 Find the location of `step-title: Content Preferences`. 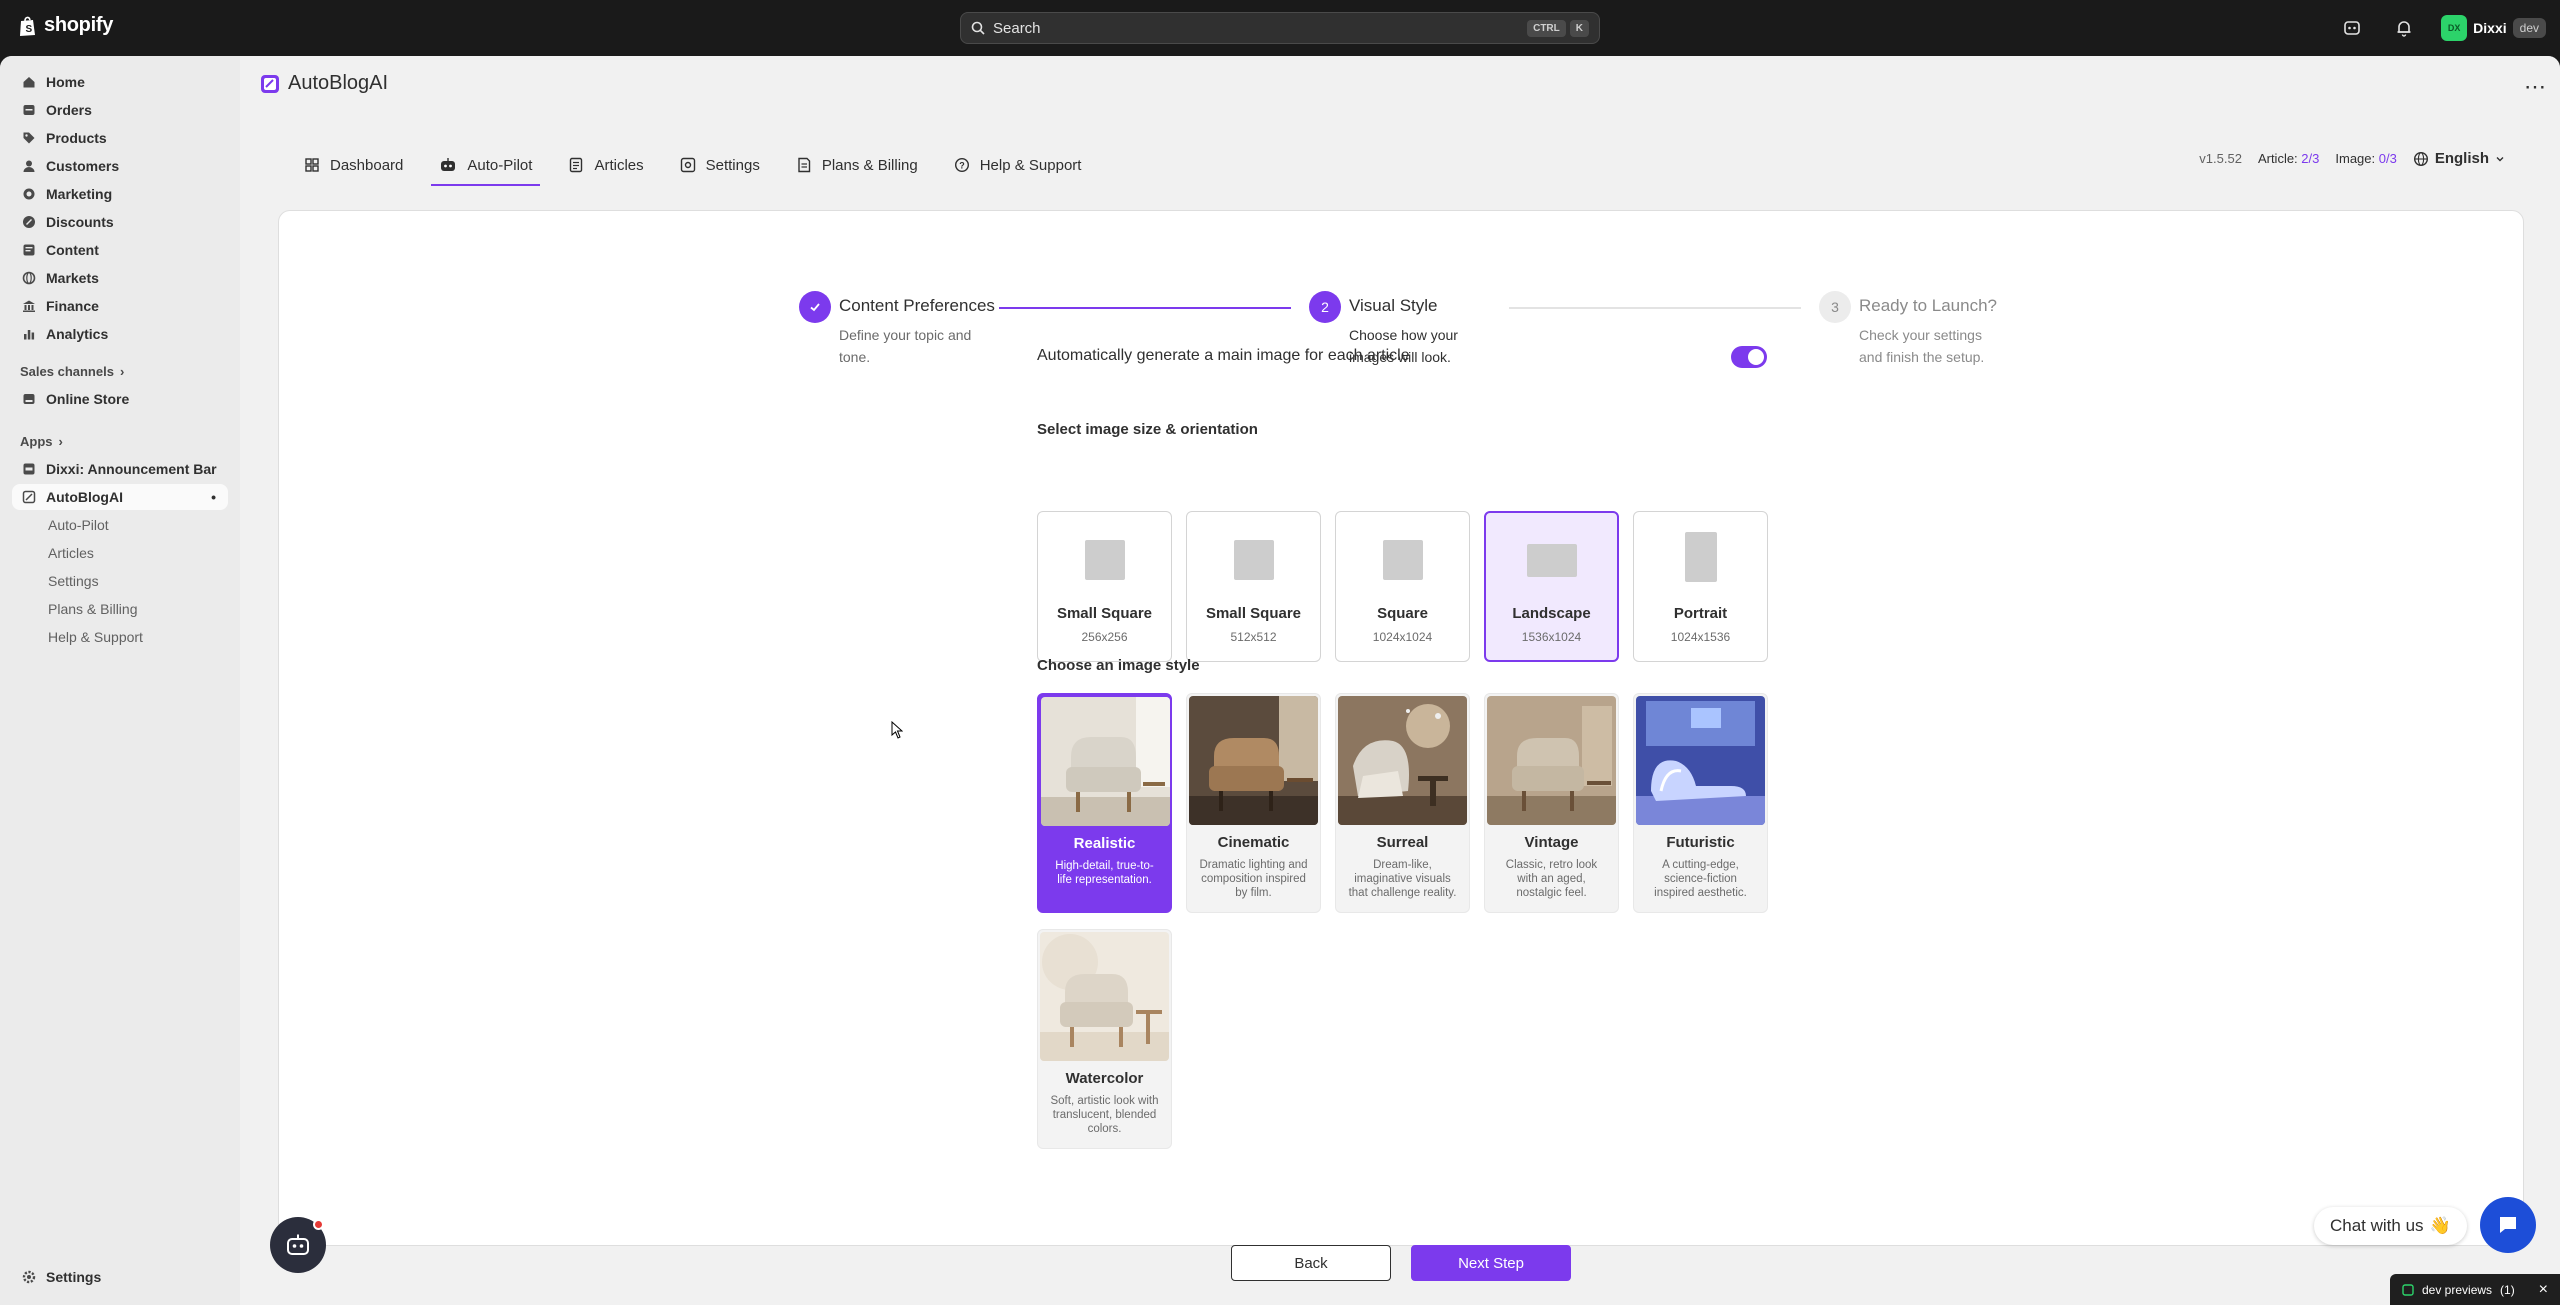

step-title: Content Preferences is located at coordinates (917, 305).